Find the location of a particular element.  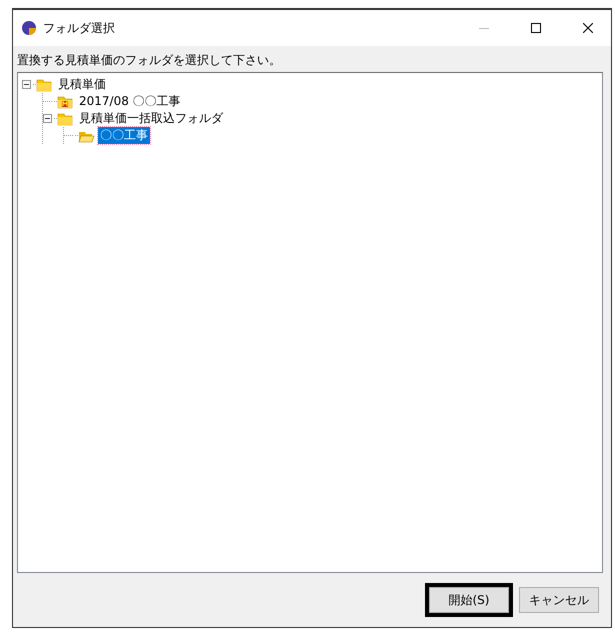

tree-item: 見積単価一括取込フォルダ is located at coordinates (151, 118).